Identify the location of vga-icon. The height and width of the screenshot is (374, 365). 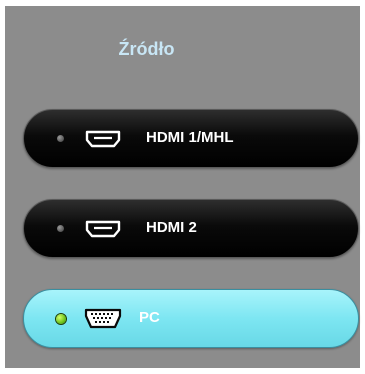
(103, 318).